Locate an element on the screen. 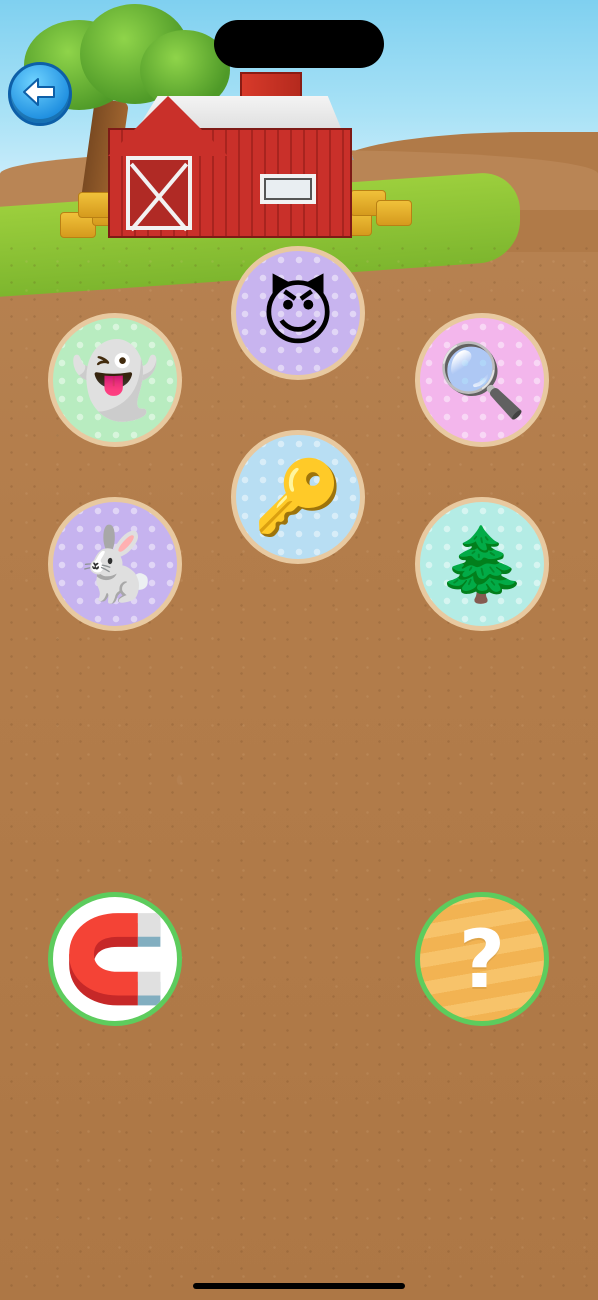  tile-key: 🔑 is located at coordinates (298, 497).